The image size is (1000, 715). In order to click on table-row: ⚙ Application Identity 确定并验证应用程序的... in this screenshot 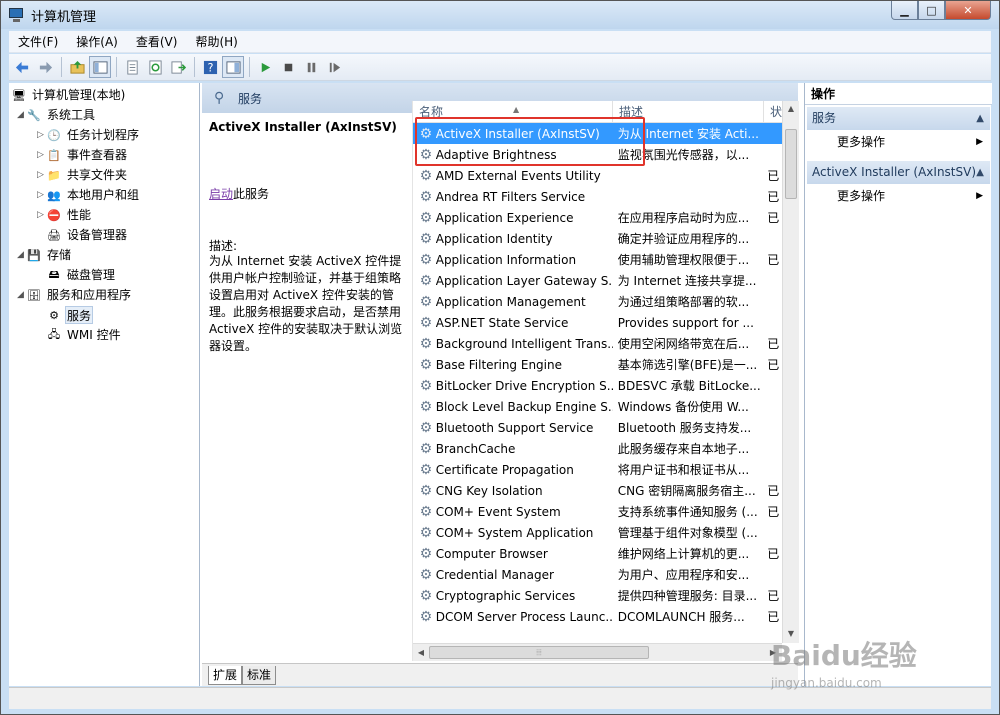, I will do `click(597, 238)`.